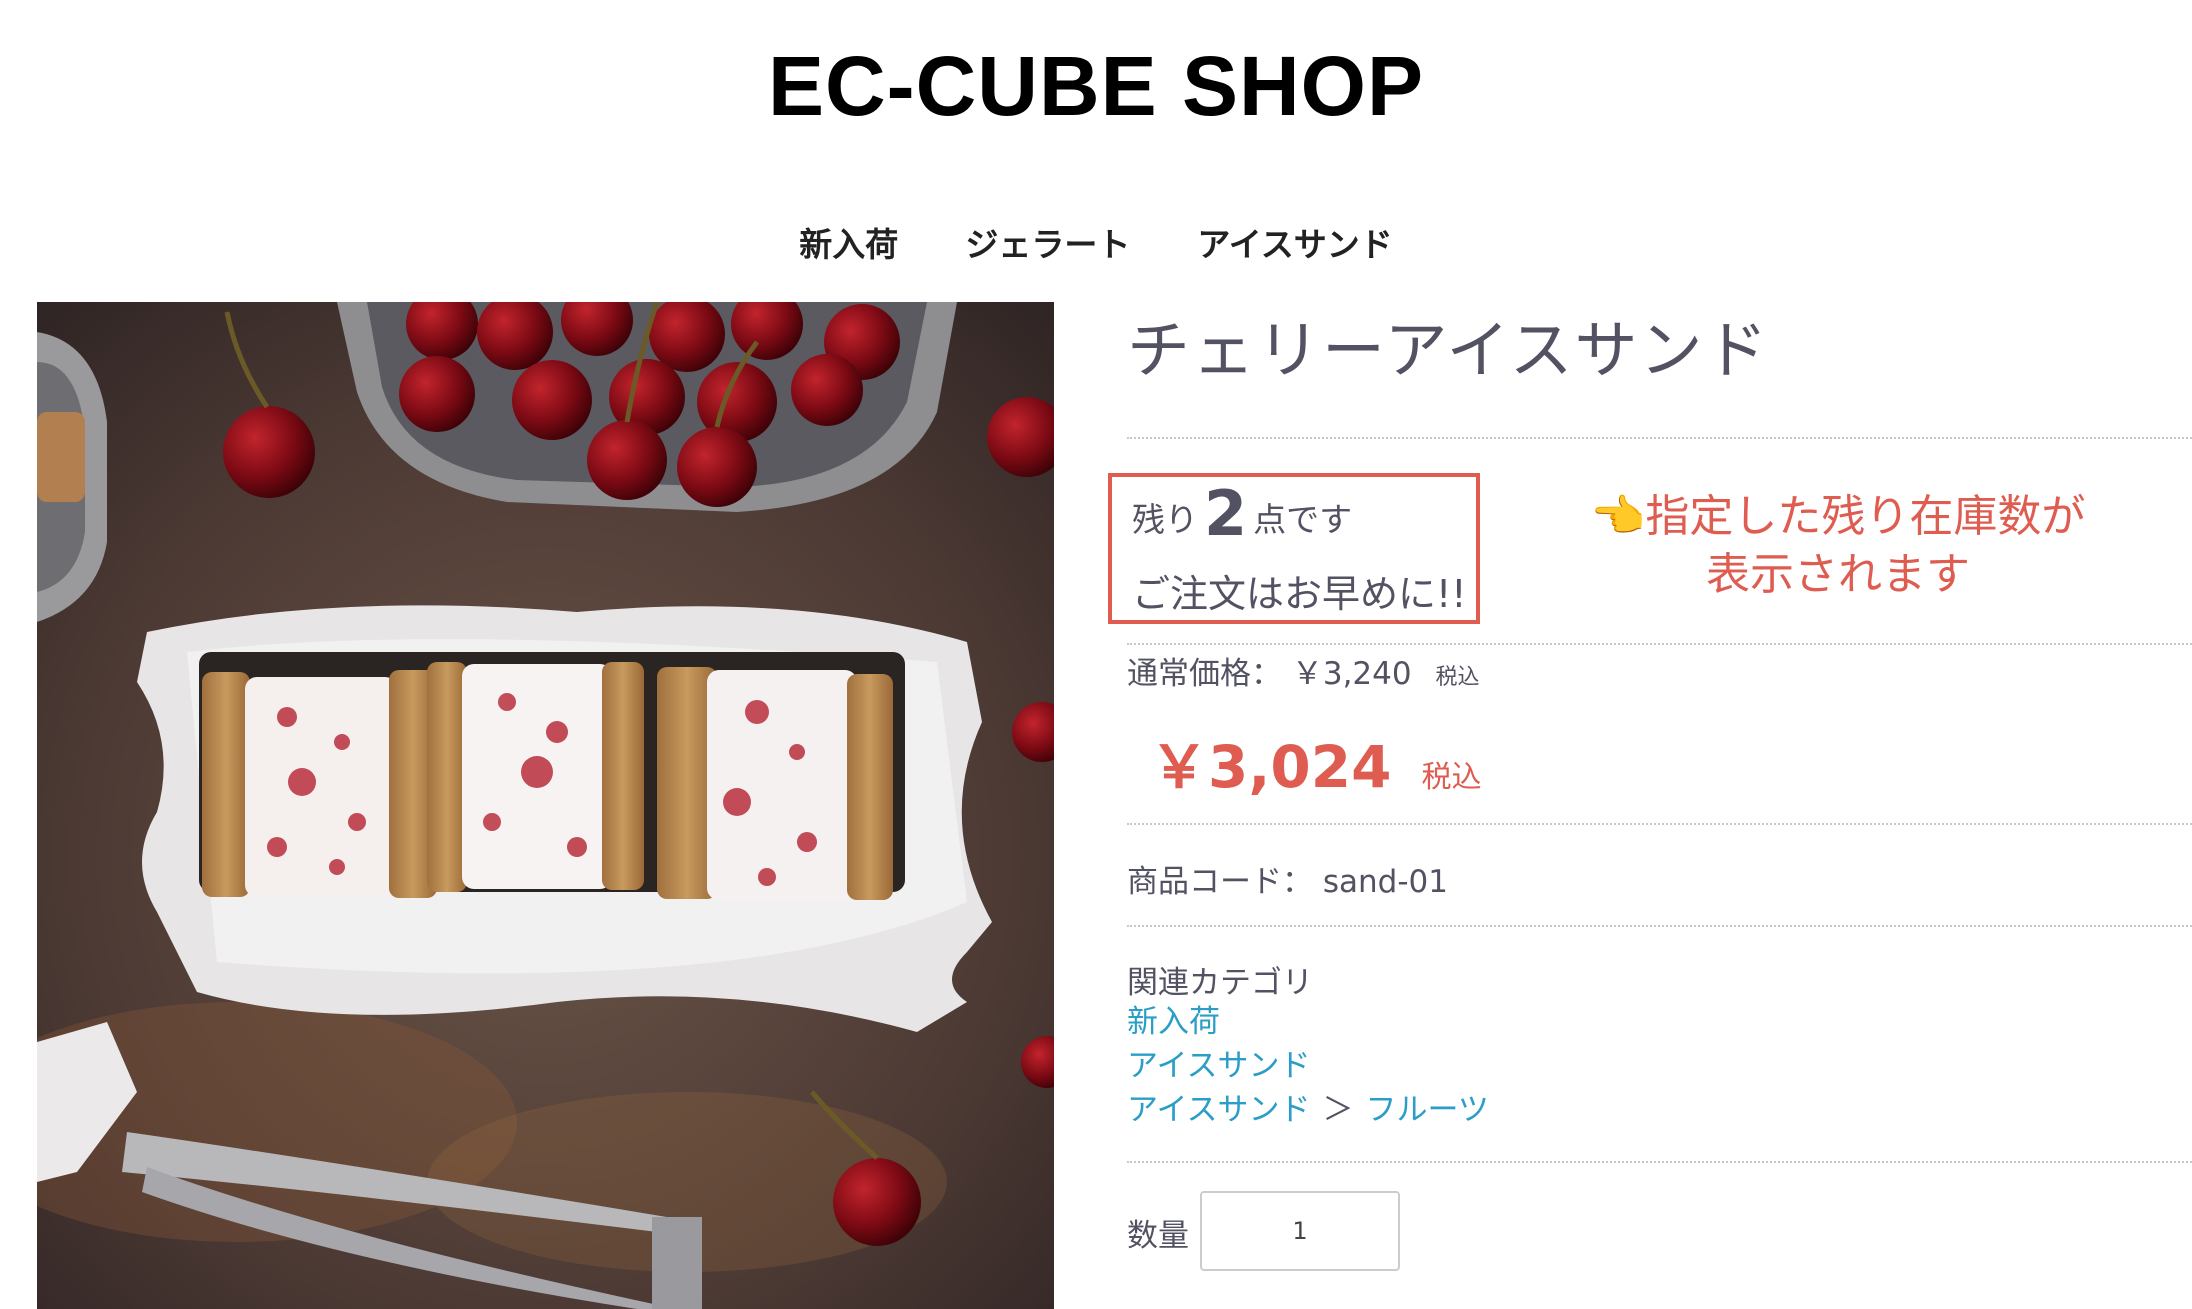 This screenshot has height=1309, width=2192. Describe the element at coordinates (1457, 677) in the screenshot. I see `regular-price-tax: 税込` at that location.